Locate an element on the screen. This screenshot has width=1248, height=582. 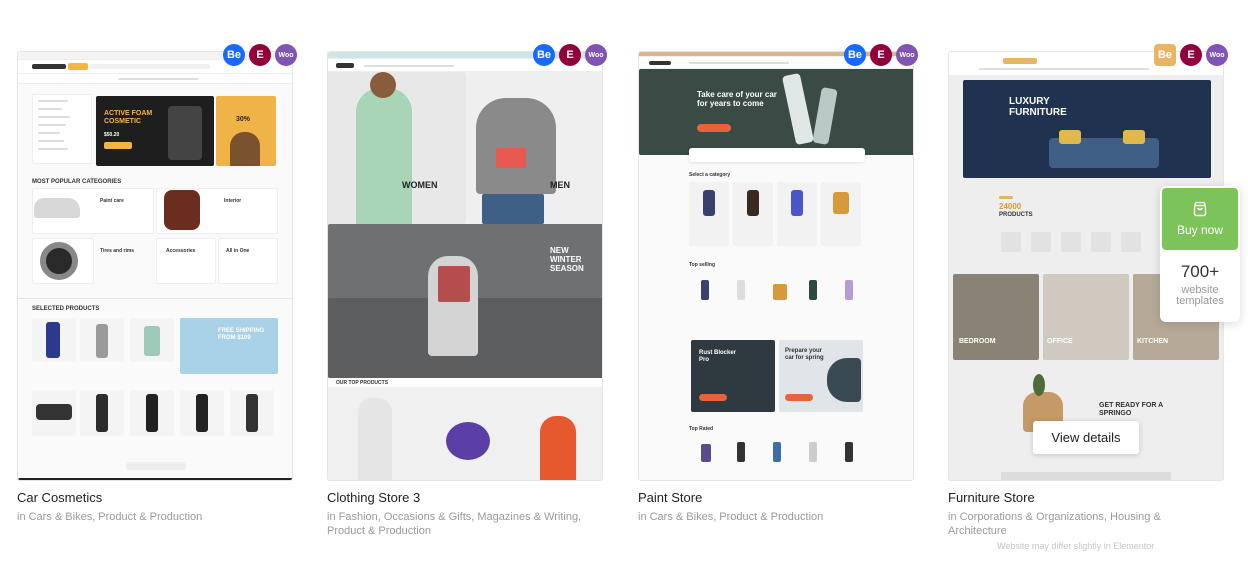
shopping-bag-icon is located at coordinates (1200, 209).